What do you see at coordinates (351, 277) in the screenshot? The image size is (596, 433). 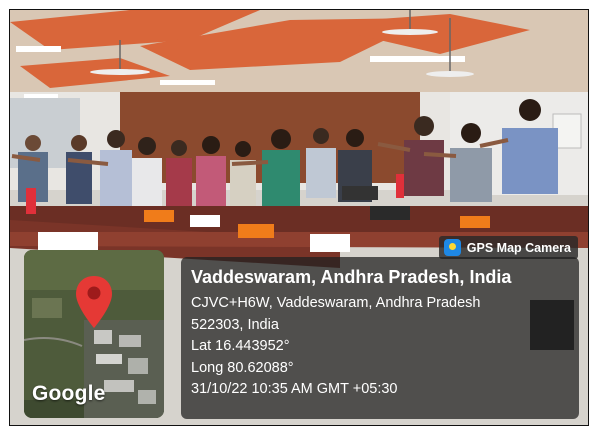 I see `place-title: Vaddeswaram, Andhra Pradesh, India` at bounding box center [351, 277].